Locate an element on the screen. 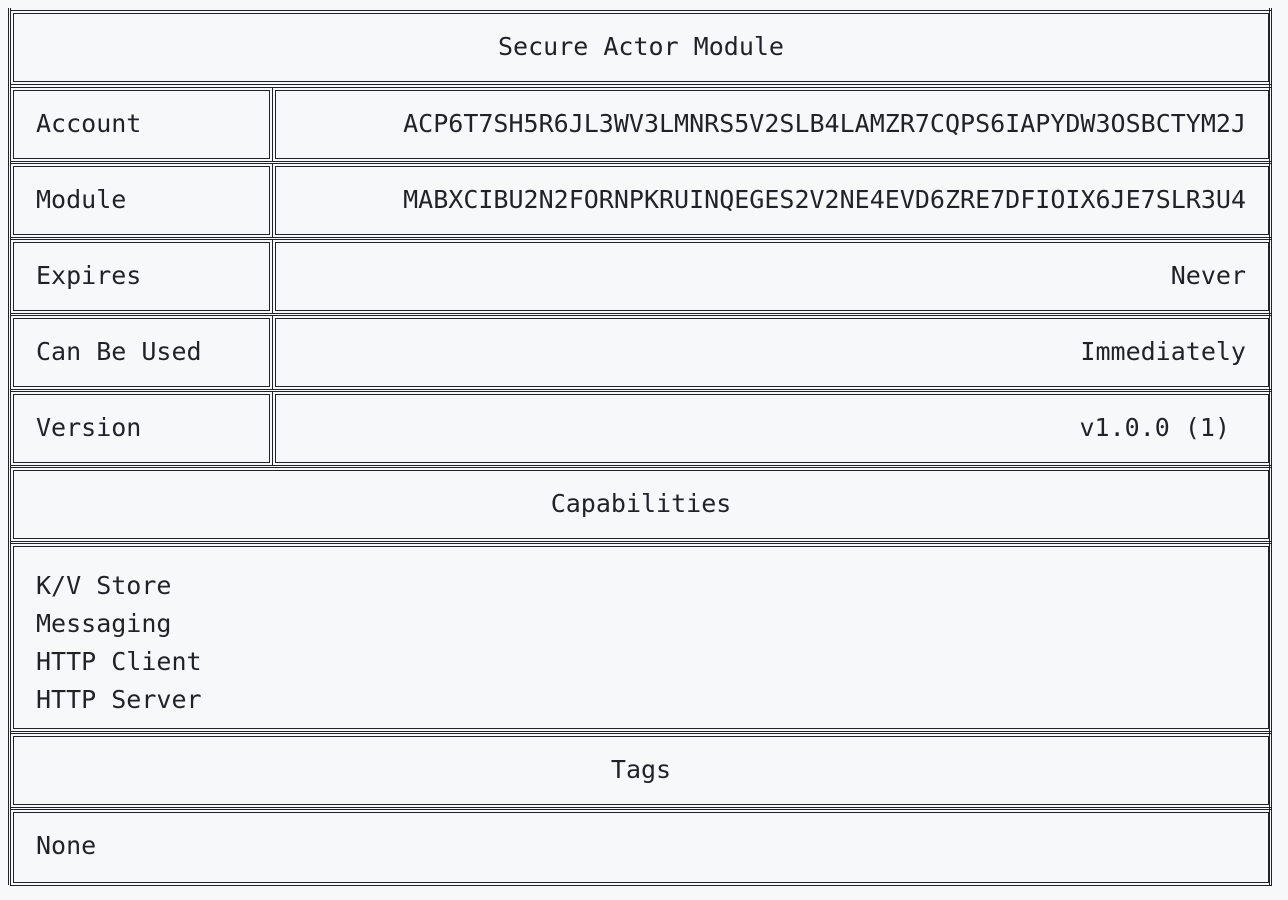  can-be-used-value-cell: Immediately is located at coordinates (772, 352).